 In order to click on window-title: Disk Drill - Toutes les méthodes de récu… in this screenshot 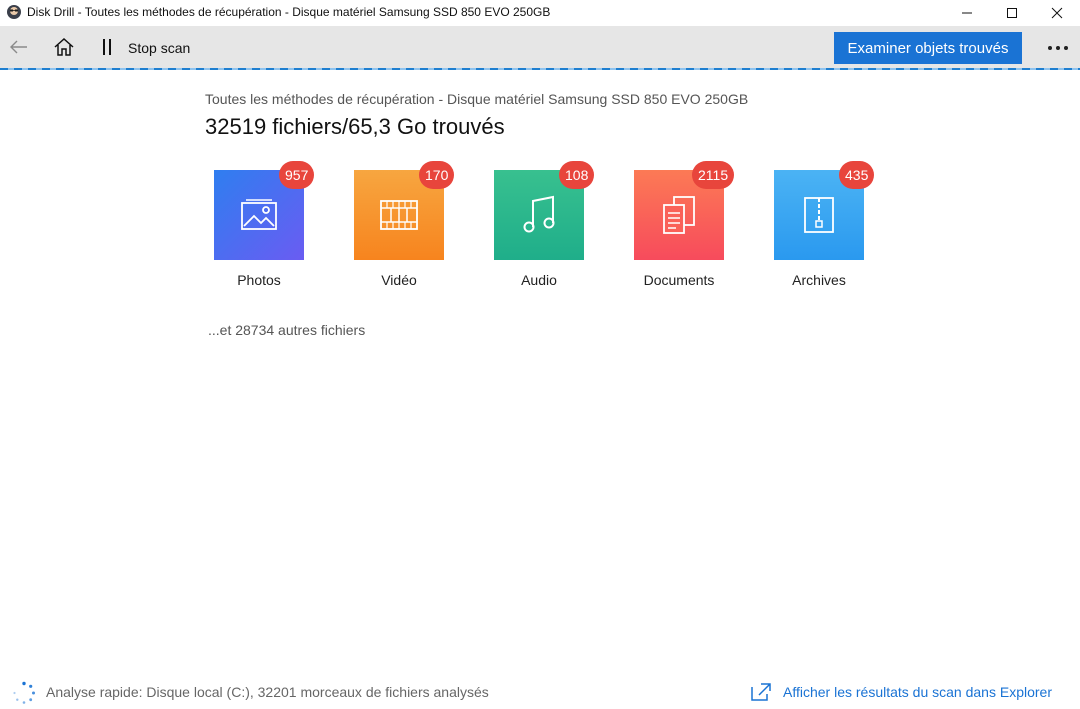, I will do `click(289, 12)`.